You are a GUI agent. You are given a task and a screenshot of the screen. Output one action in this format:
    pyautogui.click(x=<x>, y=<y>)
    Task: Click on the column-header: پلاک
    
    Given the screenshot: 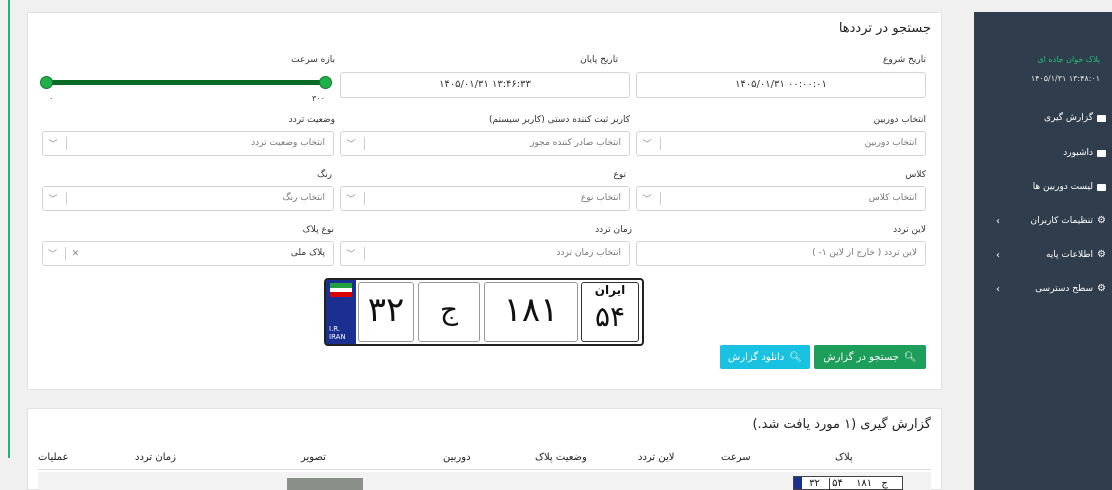 What is the action you would take?
    pyautogui.click(x=844, y=457)
    